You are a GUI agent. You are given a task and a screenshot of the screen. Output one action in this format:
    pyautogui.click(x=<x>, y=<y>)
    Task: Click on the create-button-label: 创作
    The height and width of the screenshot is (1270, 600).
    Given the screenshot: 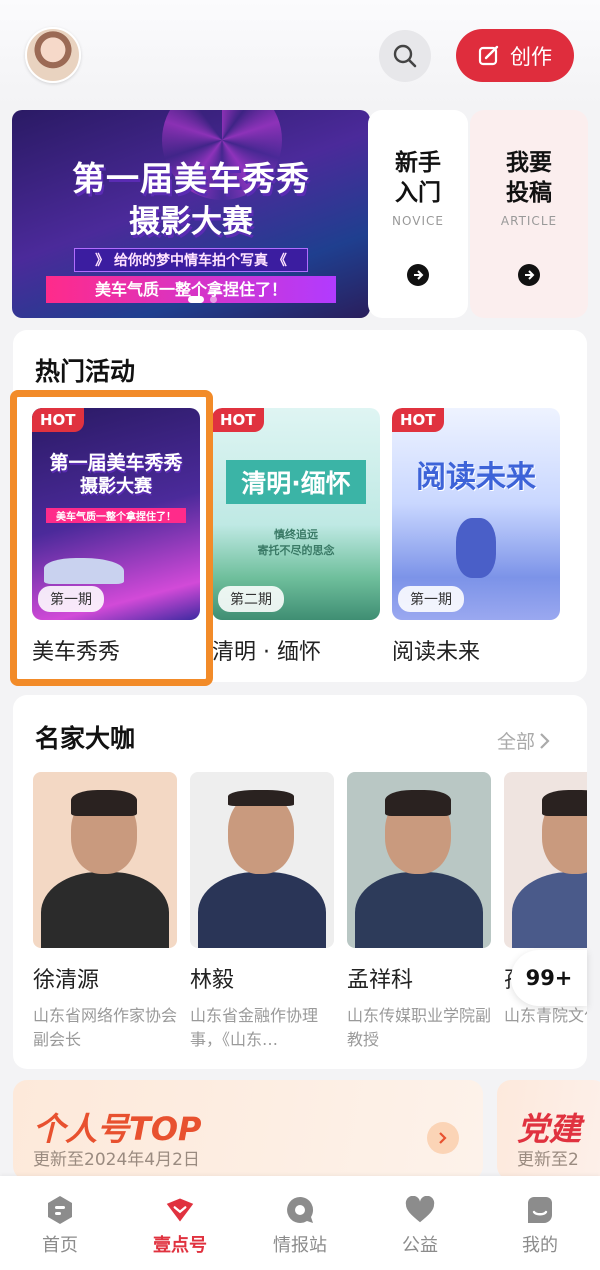 What is the action you would take?
    pyautogui.click(x=531, y=56)
    